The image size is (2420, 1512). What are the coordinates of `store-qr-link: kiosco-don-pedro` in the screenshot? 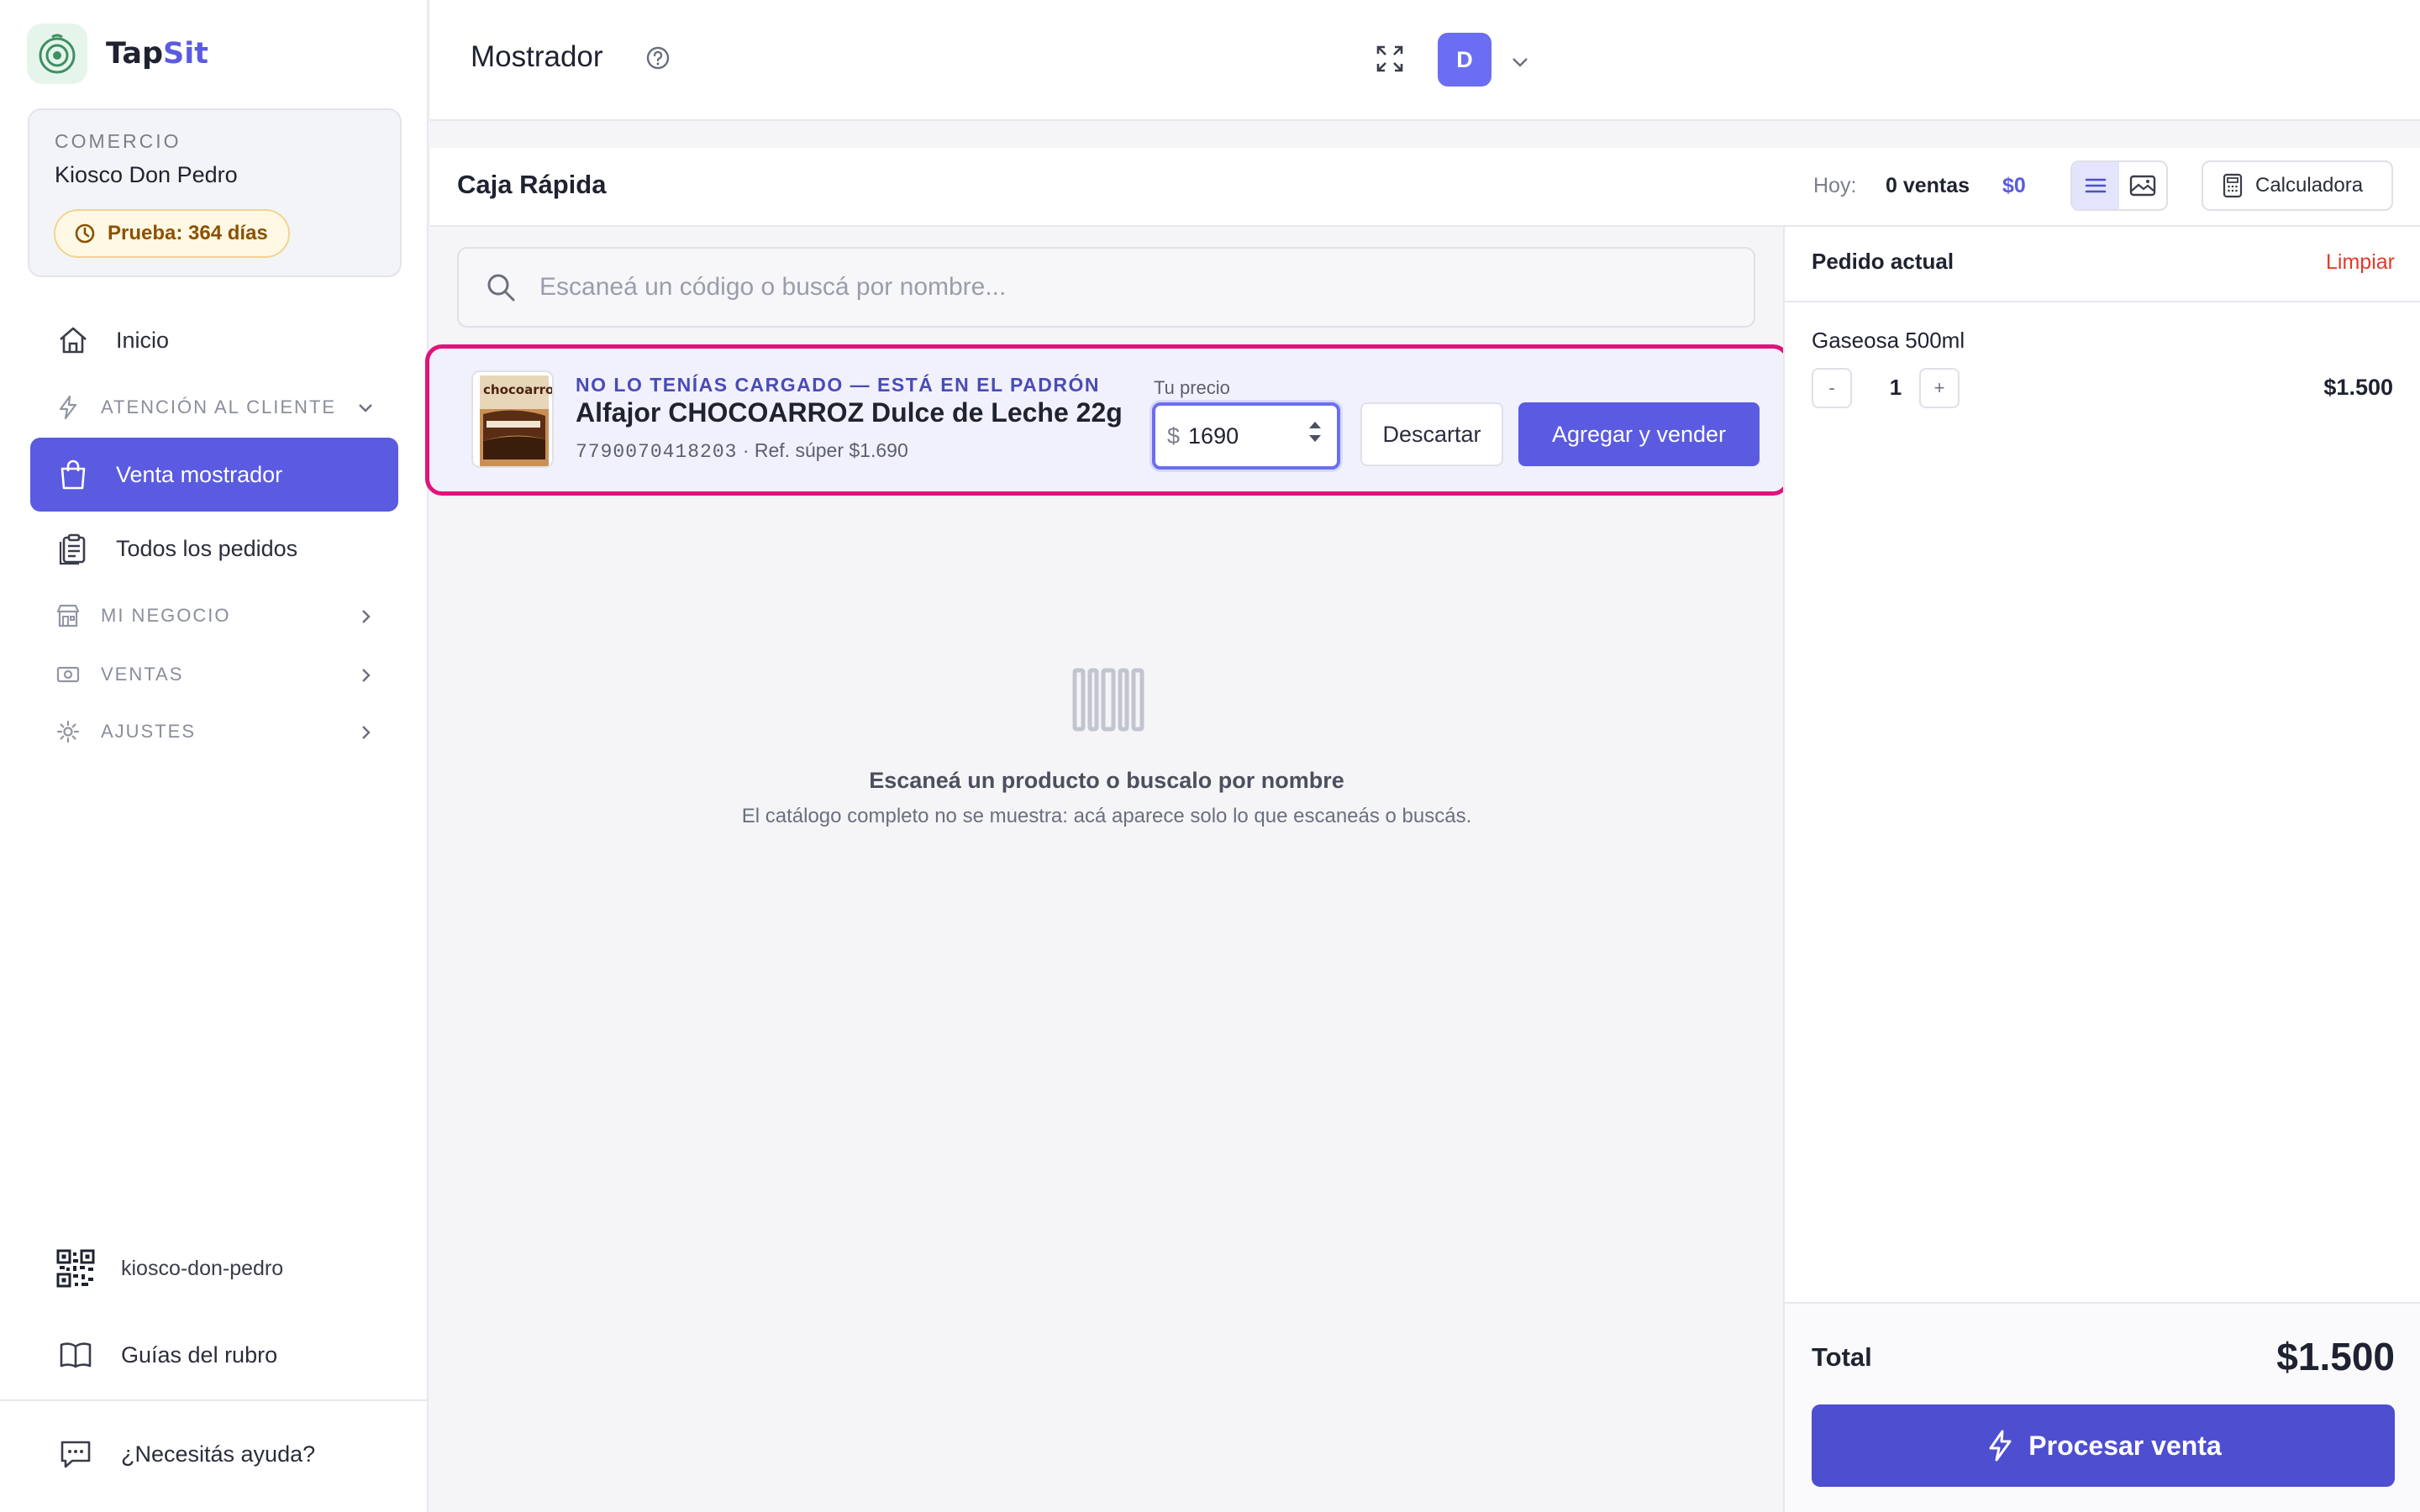 It's located at (214, 1268).